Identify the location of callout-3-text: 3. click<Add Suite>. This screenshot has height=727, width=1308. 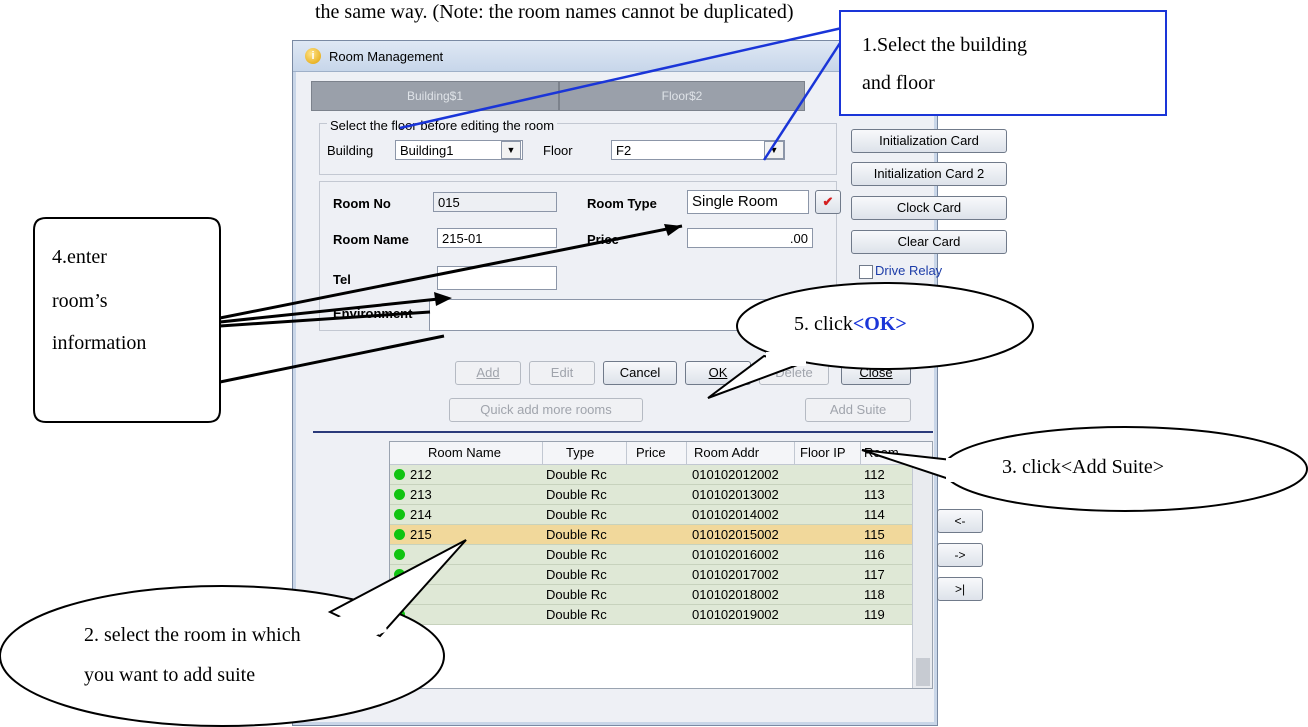
(1083, 467).